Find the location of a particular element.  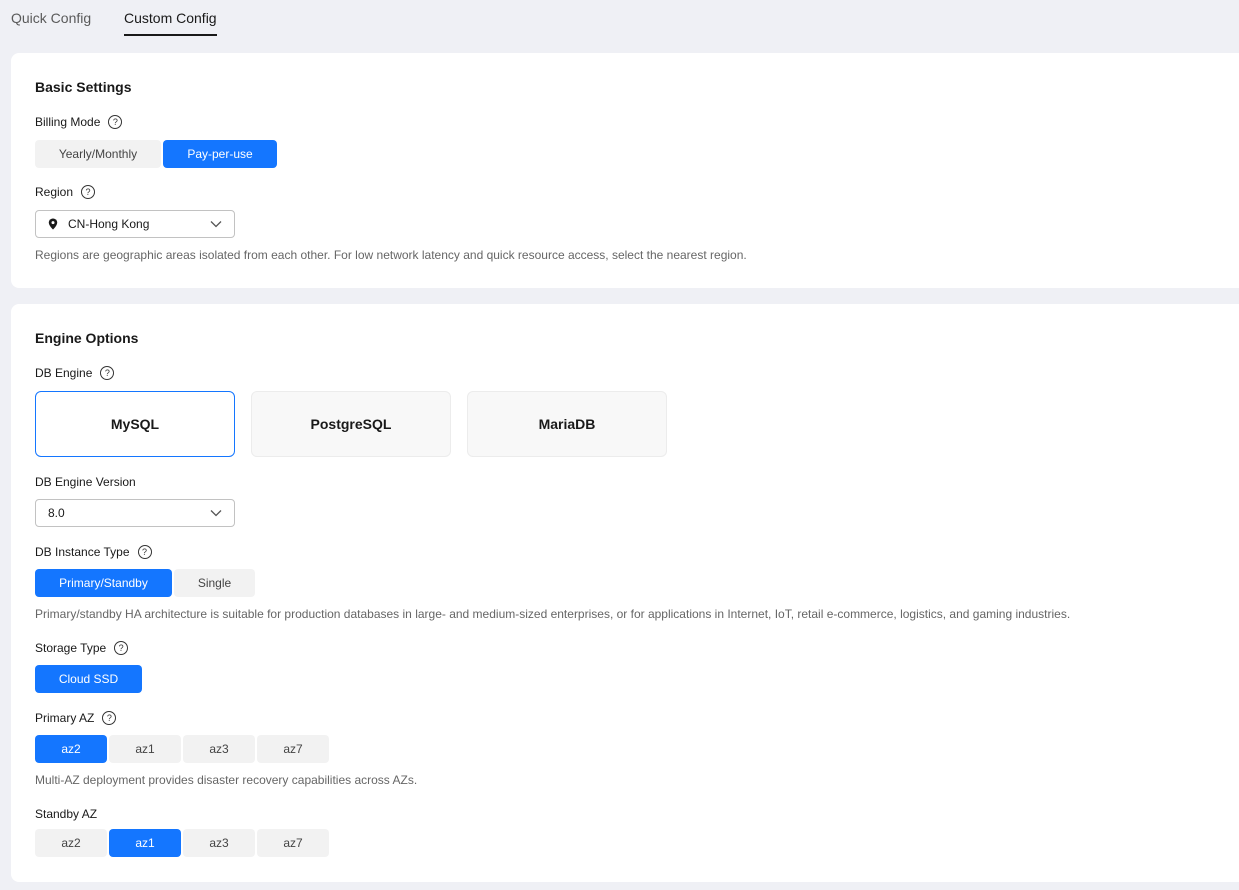

primary-az-az7-button: az7 is located at coordinates (293, 749).